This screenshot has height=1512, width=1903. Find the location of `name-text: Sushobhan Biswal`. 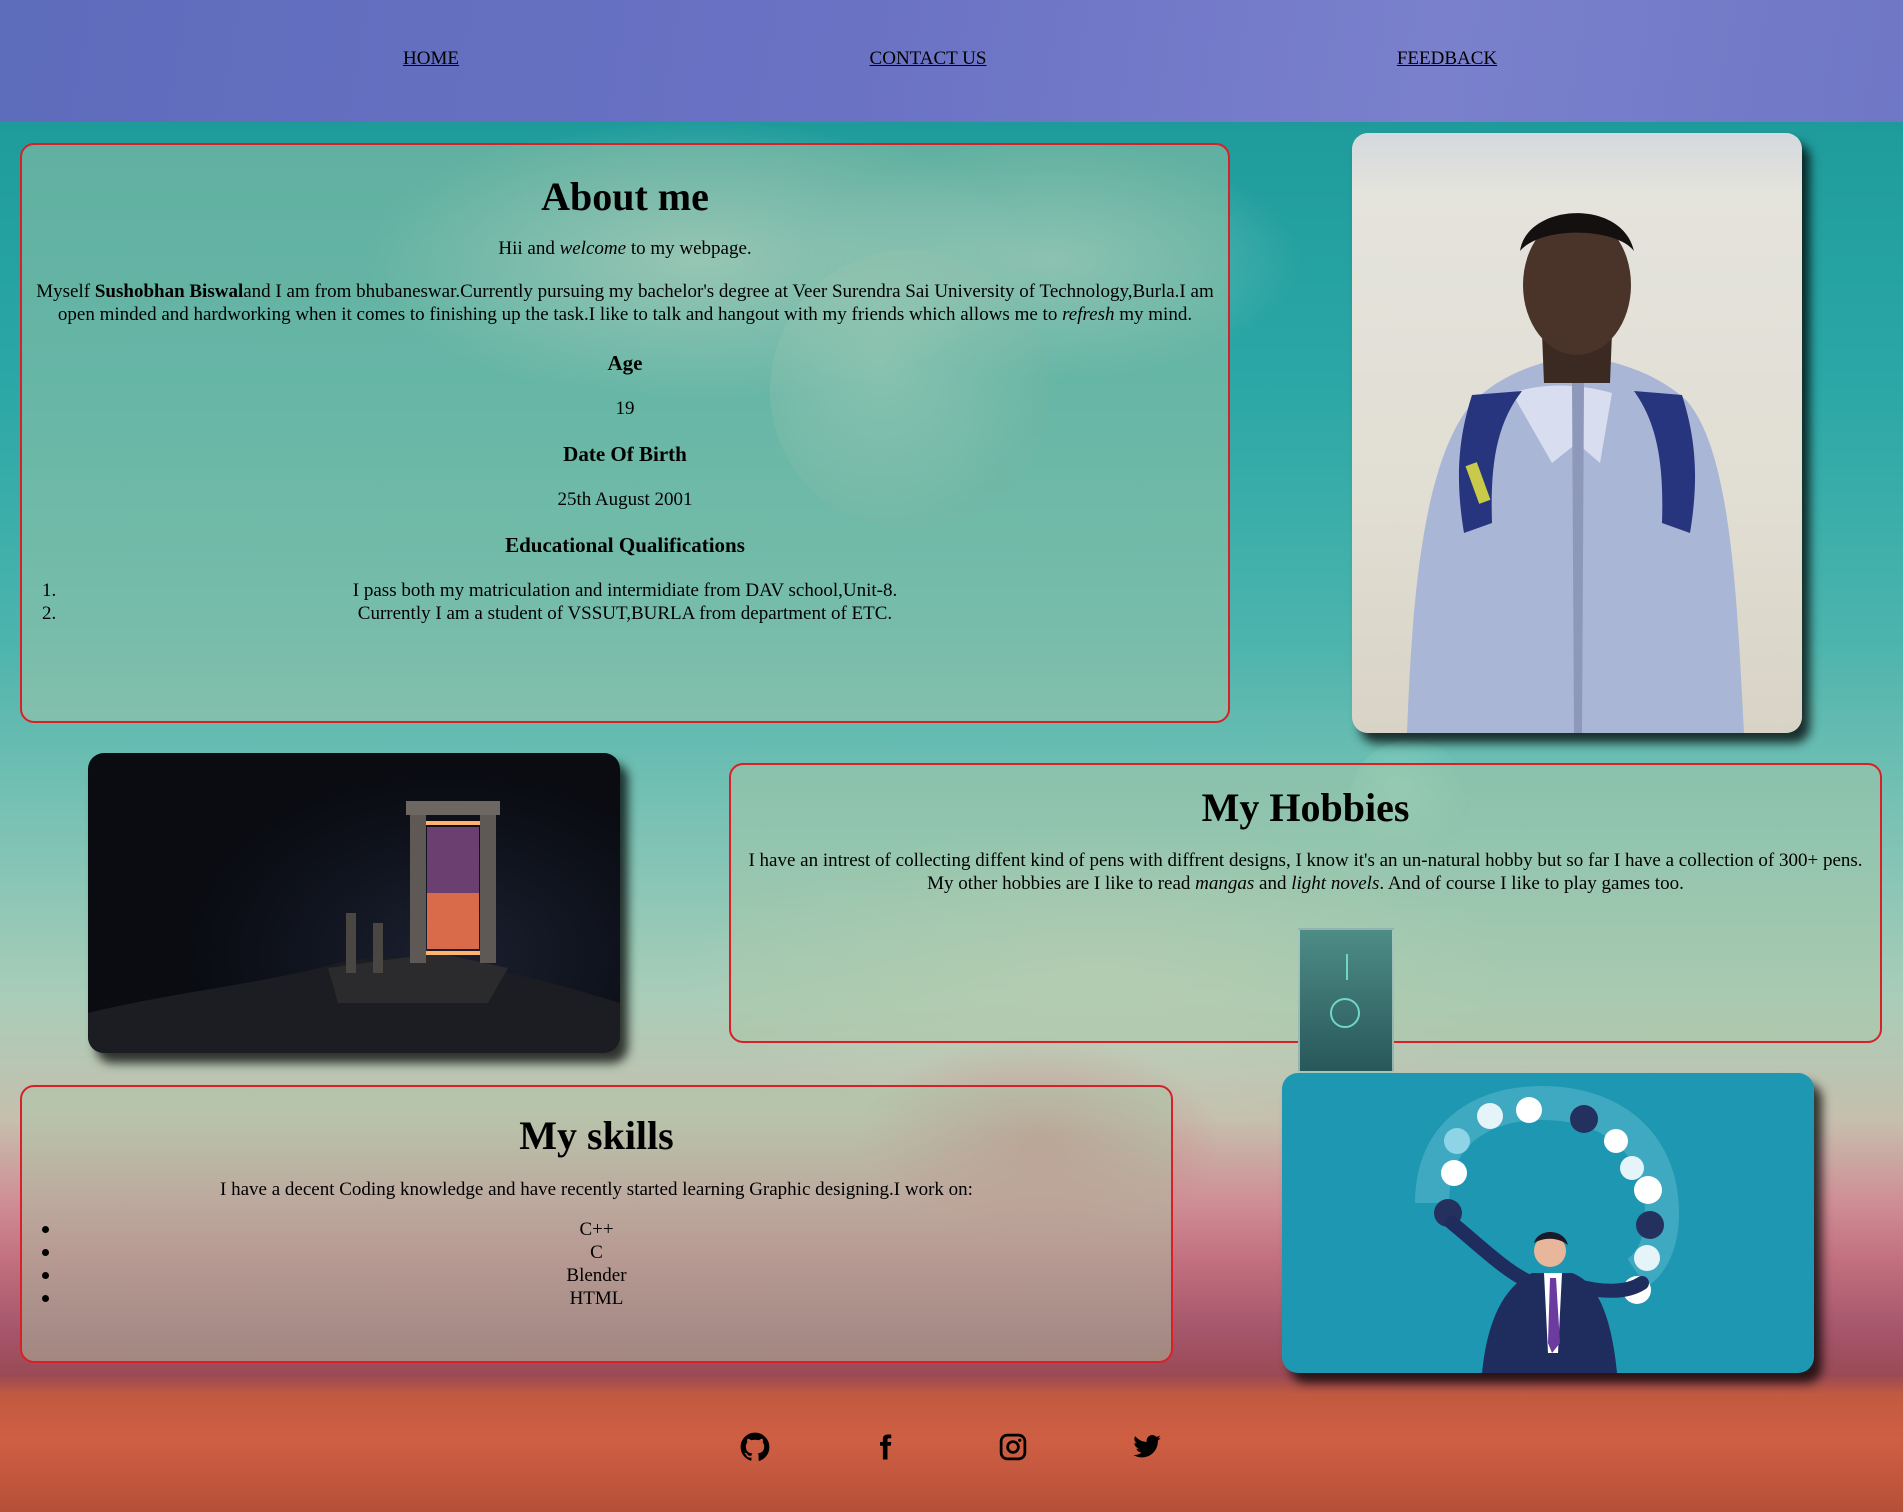

name-text: Sushobhan Biswal is located at coordinates (169, 291).